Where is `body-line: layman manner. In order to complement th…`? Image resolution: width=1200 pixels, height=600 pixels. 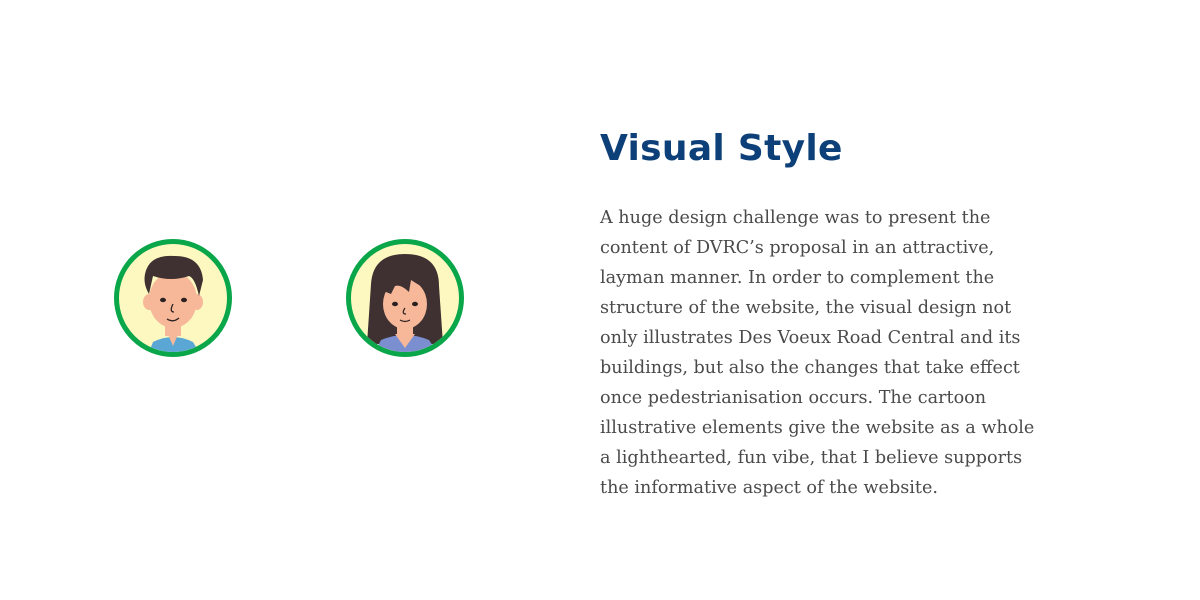 body-line: layman manner. In order to complement th… is located at coordinates (797, 278).